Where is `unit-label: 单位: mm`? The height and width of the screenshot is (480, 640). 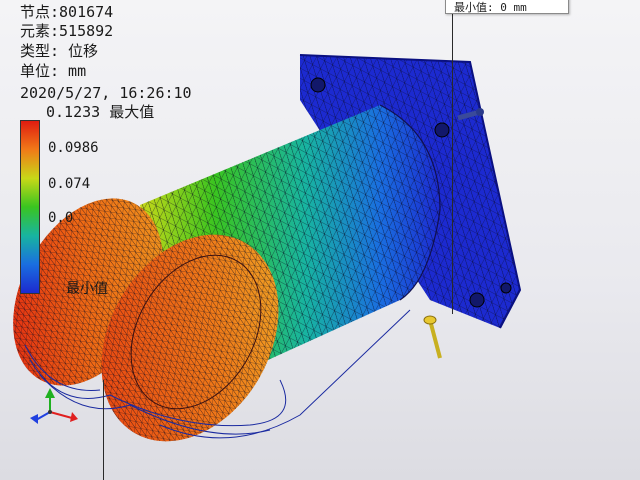
unit-label: 单位: mm is located at coordinates (53, 71).